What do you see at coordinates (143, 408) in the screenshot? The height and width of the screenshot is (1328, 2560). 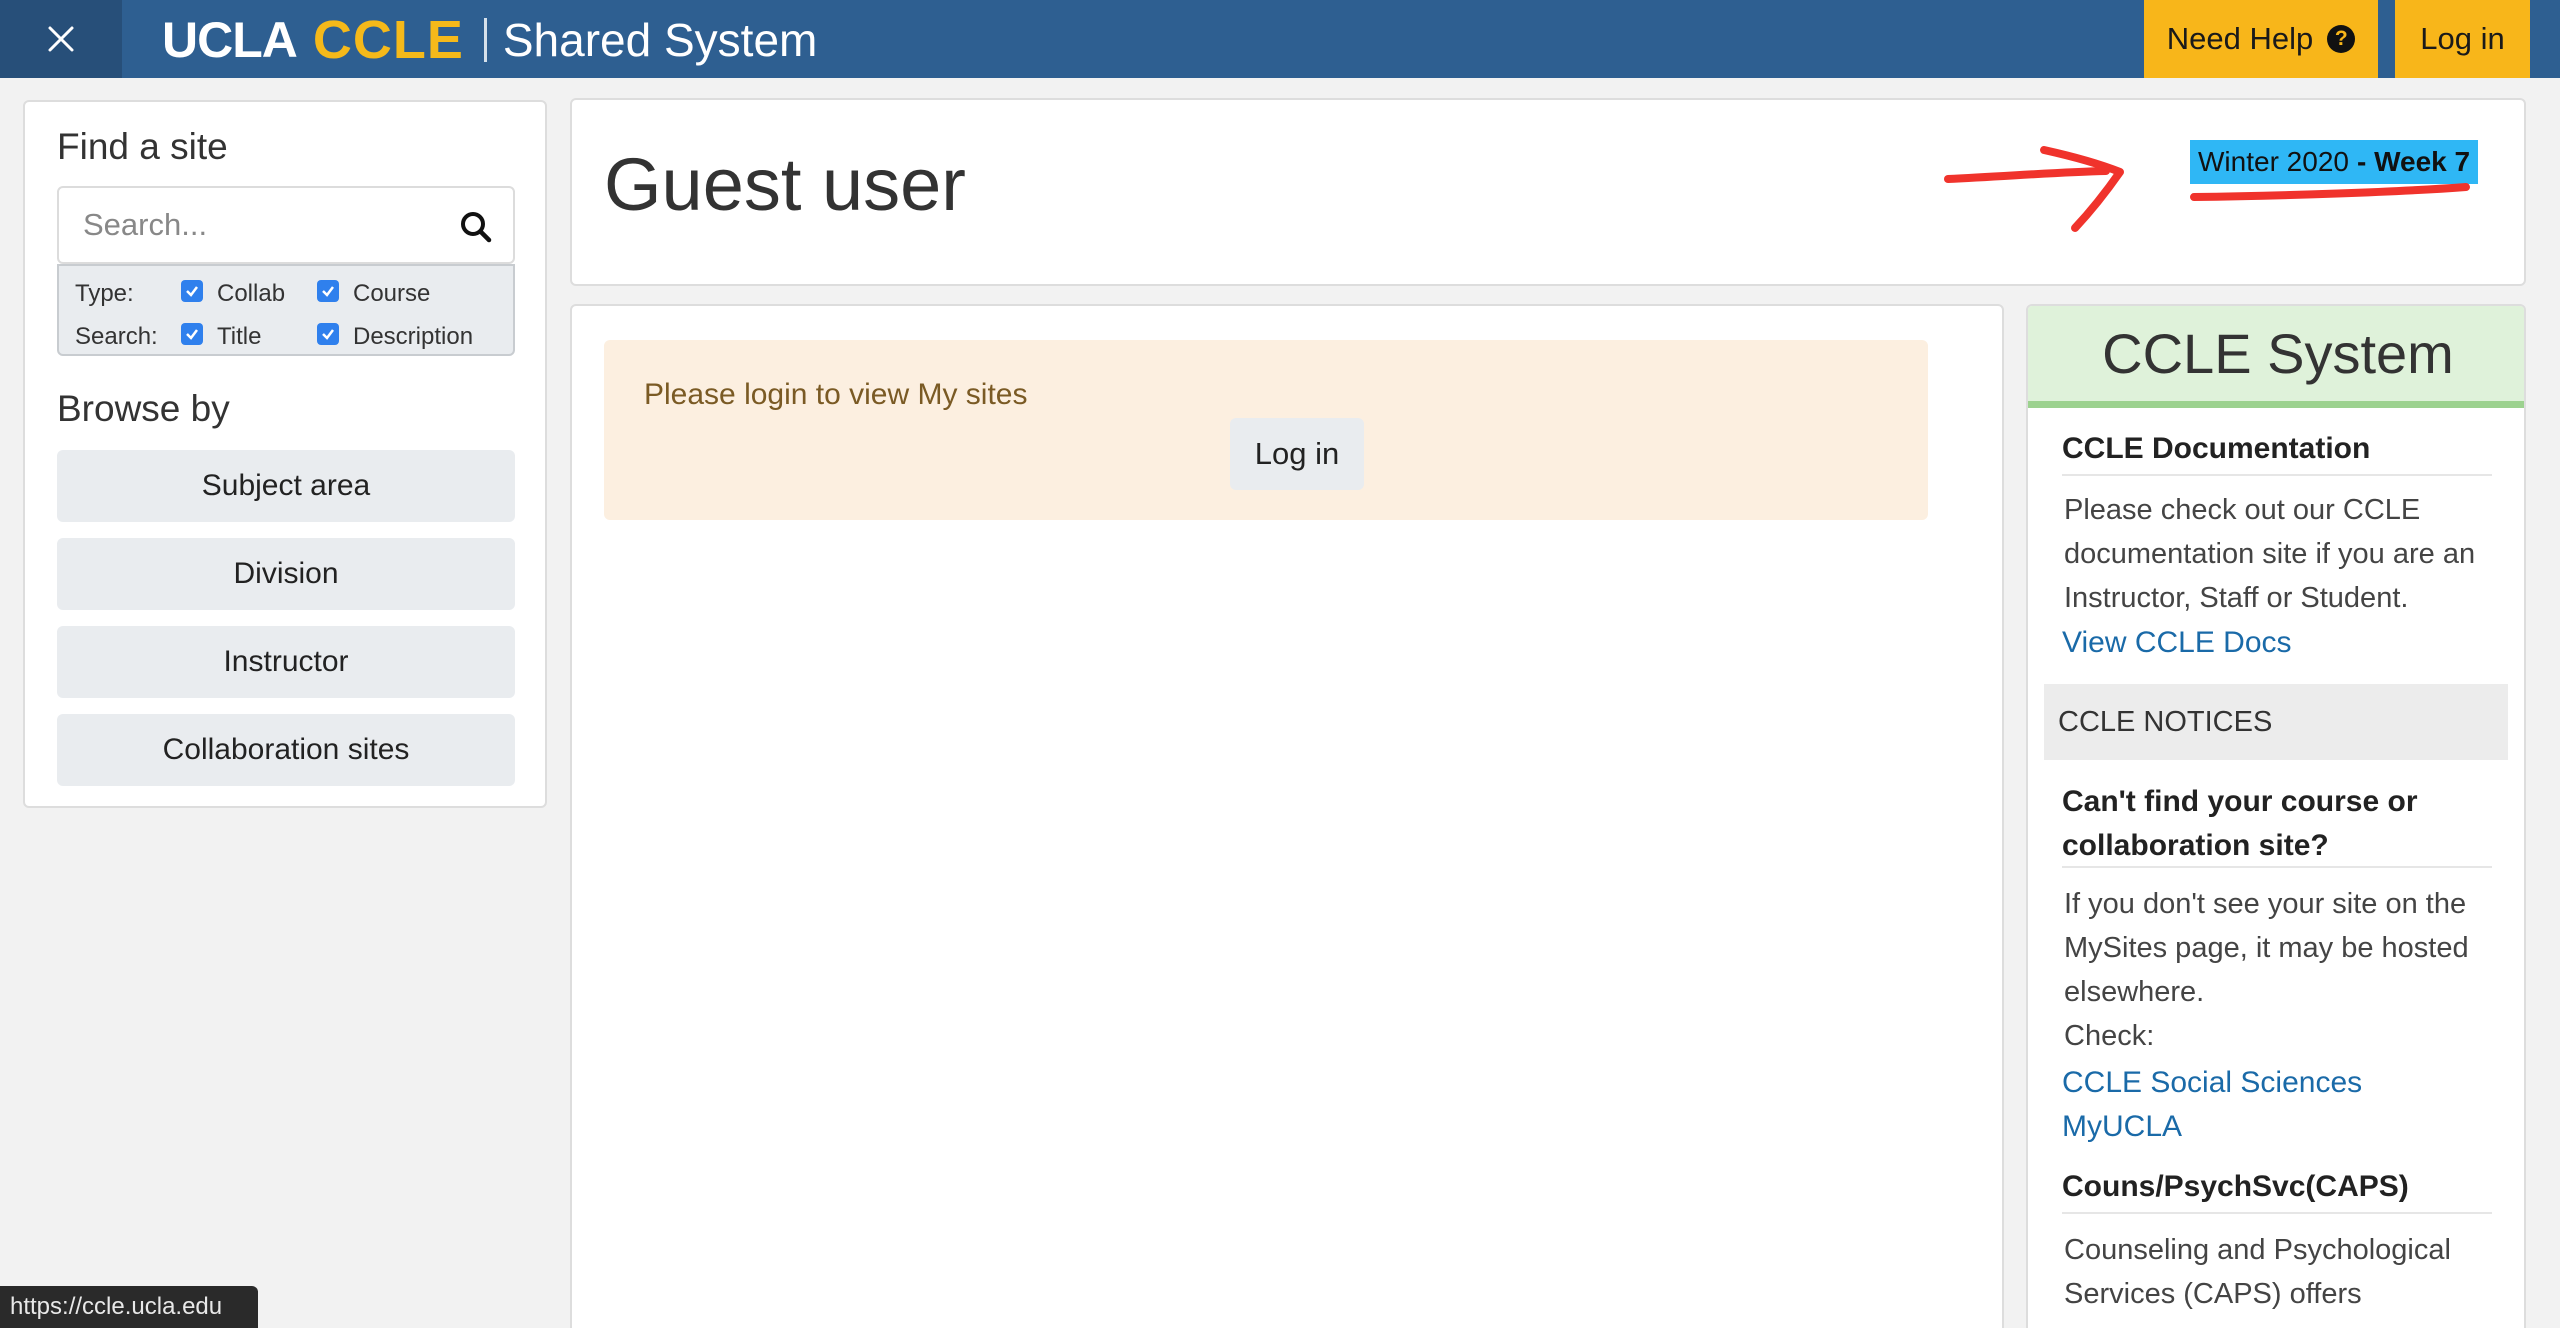 I see `browse-by-heading: Browse by` at bounding box center [143, 408].